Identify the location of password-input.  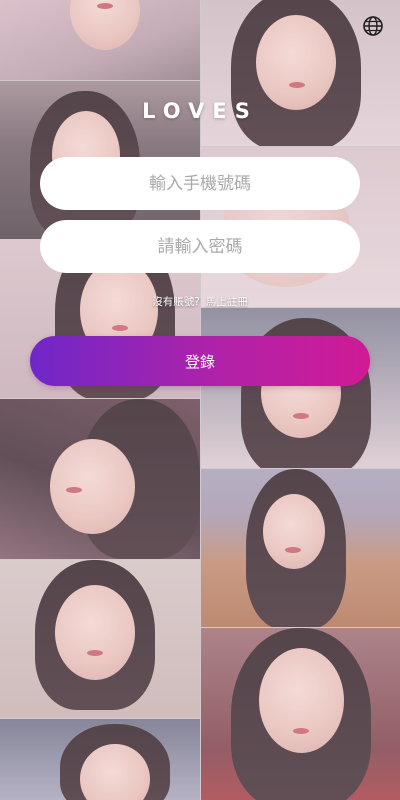
(200, 246).